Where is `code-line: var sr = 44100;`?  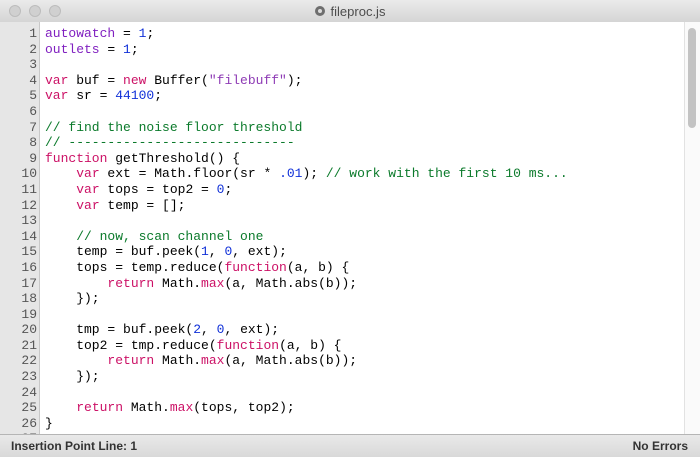
code-line: var sr = 44100; is located at coordinates (363, 96).